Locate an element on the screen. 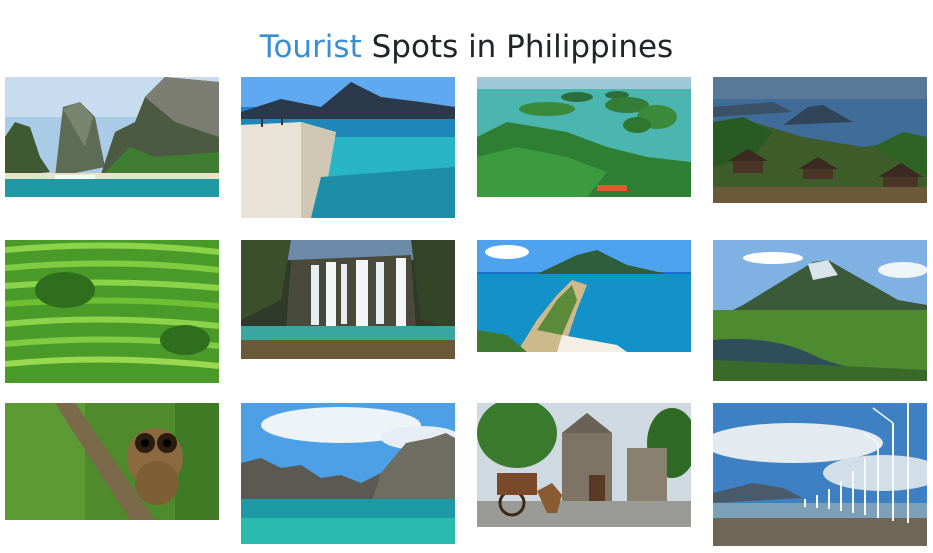  page-title: Tourist Spots in Philippines is located at coordinates (466, 47).